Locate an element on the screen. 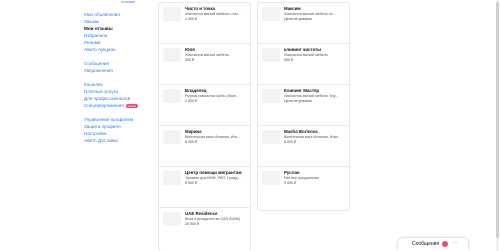 This screenshot has height=251, width=500. unread-badge is located at coordinates (445, 244).